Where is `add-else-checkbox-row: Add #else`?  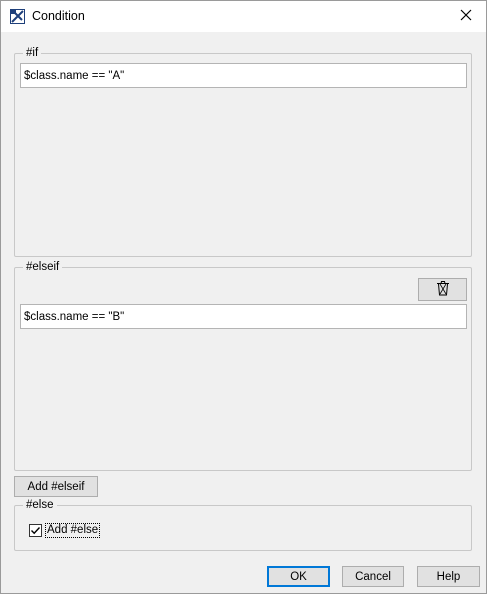 add-else-checkbox-row: Add #else is located at coordinates (65, 530).